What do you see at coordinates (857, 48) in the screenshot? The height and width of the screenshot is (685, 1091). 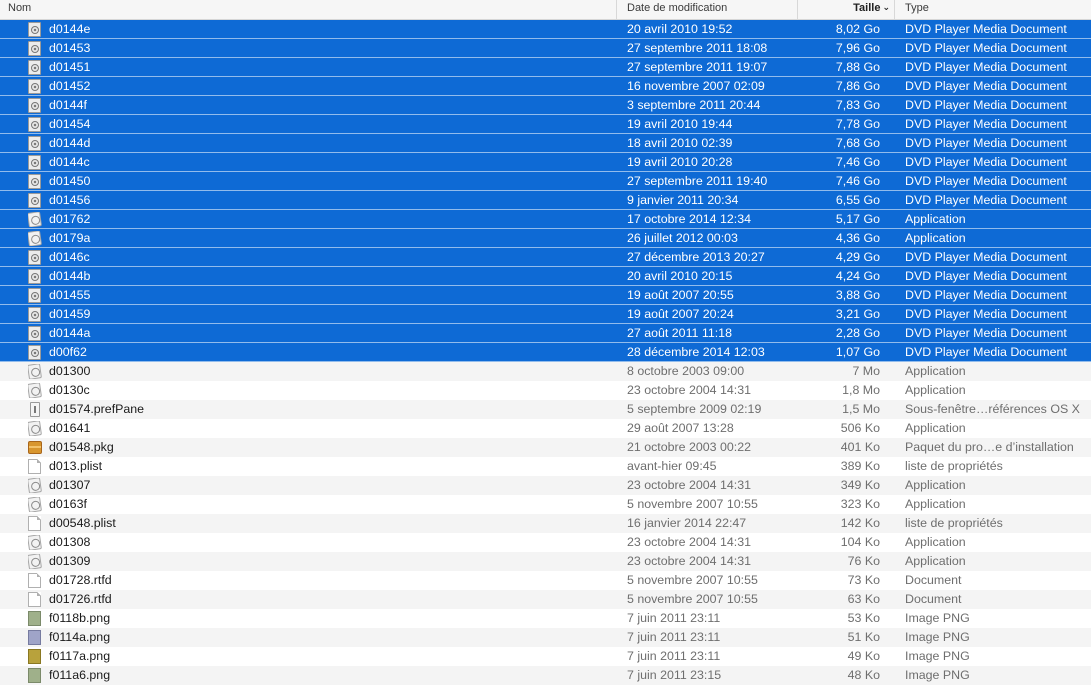 I see `file-size: 7,96 Go` at bounding box center [857, 48].